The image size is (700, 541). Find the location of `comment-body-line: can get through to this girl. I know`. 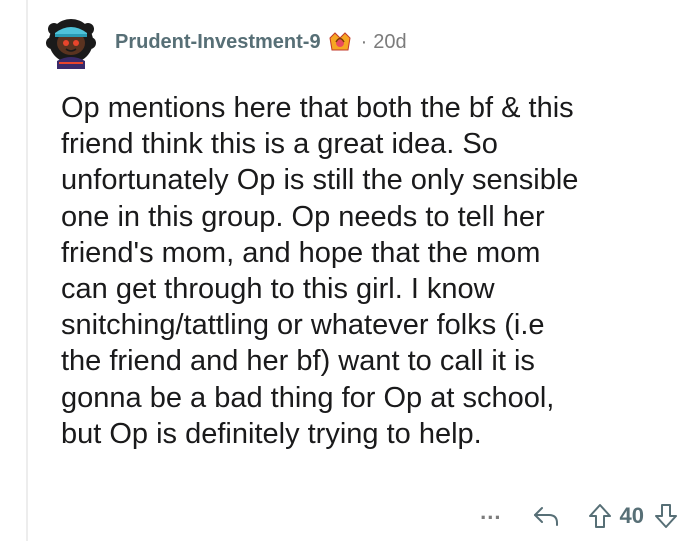

comment-body-line: can get through to this girl. I know is located at coordinates (278, 289).